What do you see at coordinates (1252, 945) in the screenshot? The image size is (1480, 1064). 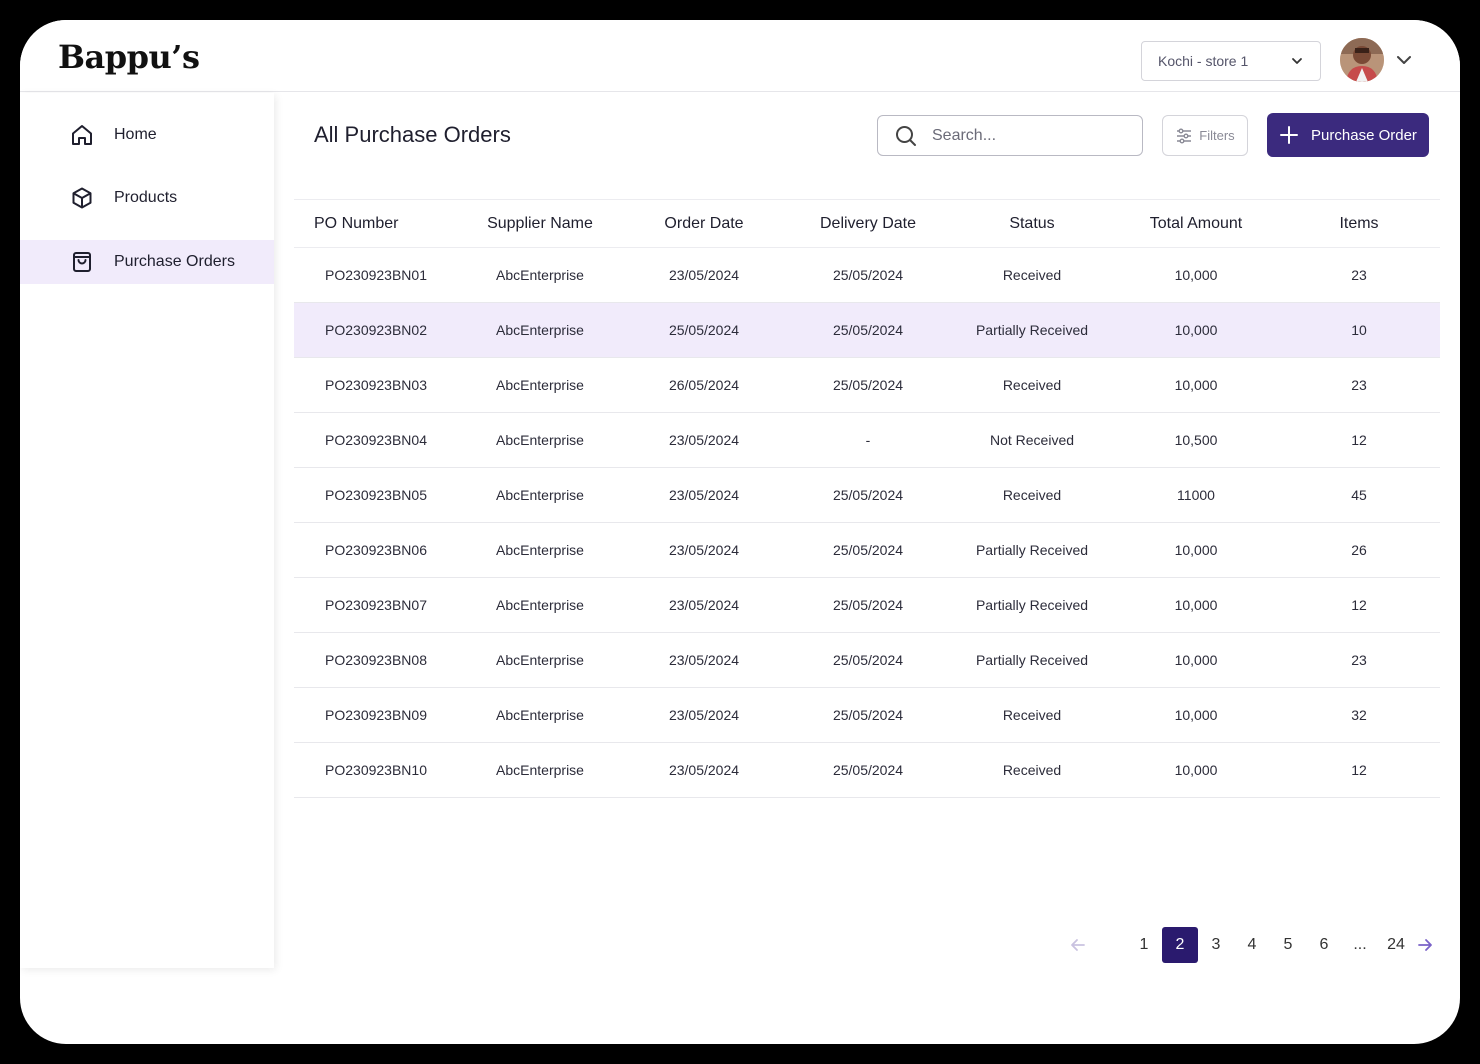 I see `page-button: 4` at bounding box center [1252, 945].